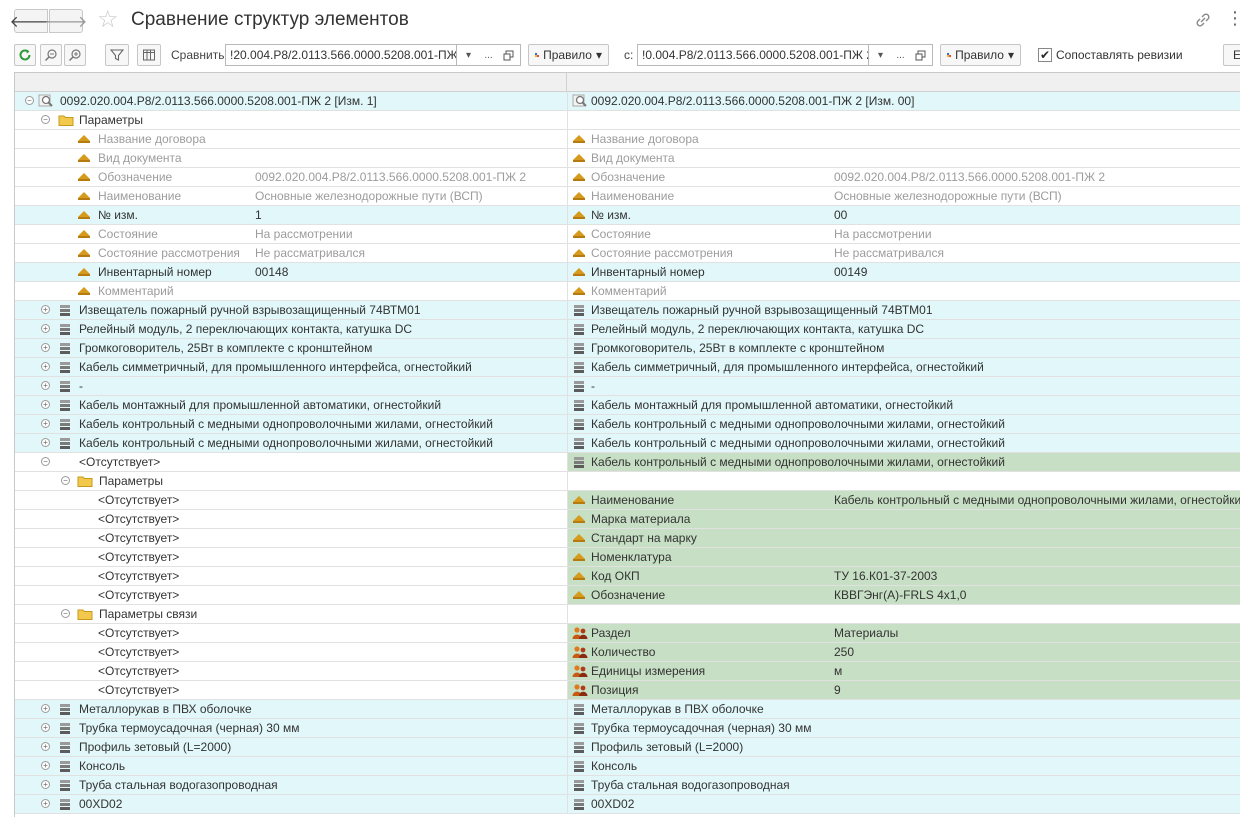  I want to click on settings-button, so click(149, 55).